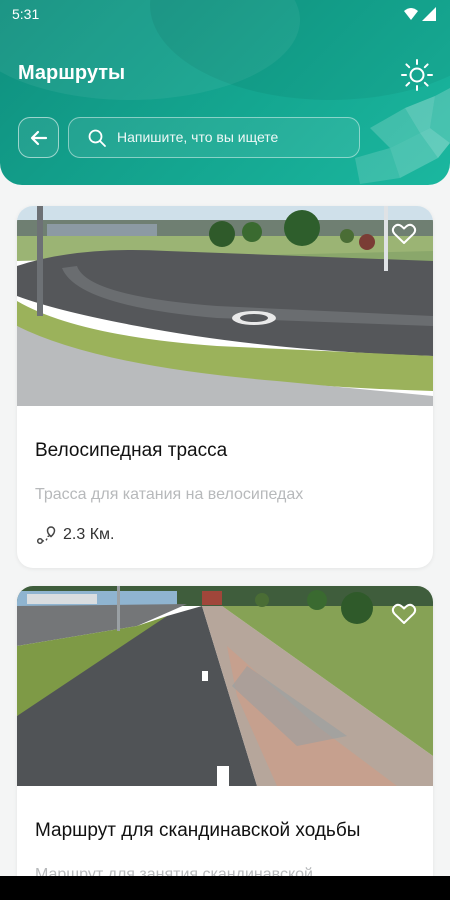 Image resolution: width=450 pixels, height=900 pixels. What do you see at coordinates (26, 14) in the screenshot?
I see `status-time: 5:31` at bounding box center [26, 14].